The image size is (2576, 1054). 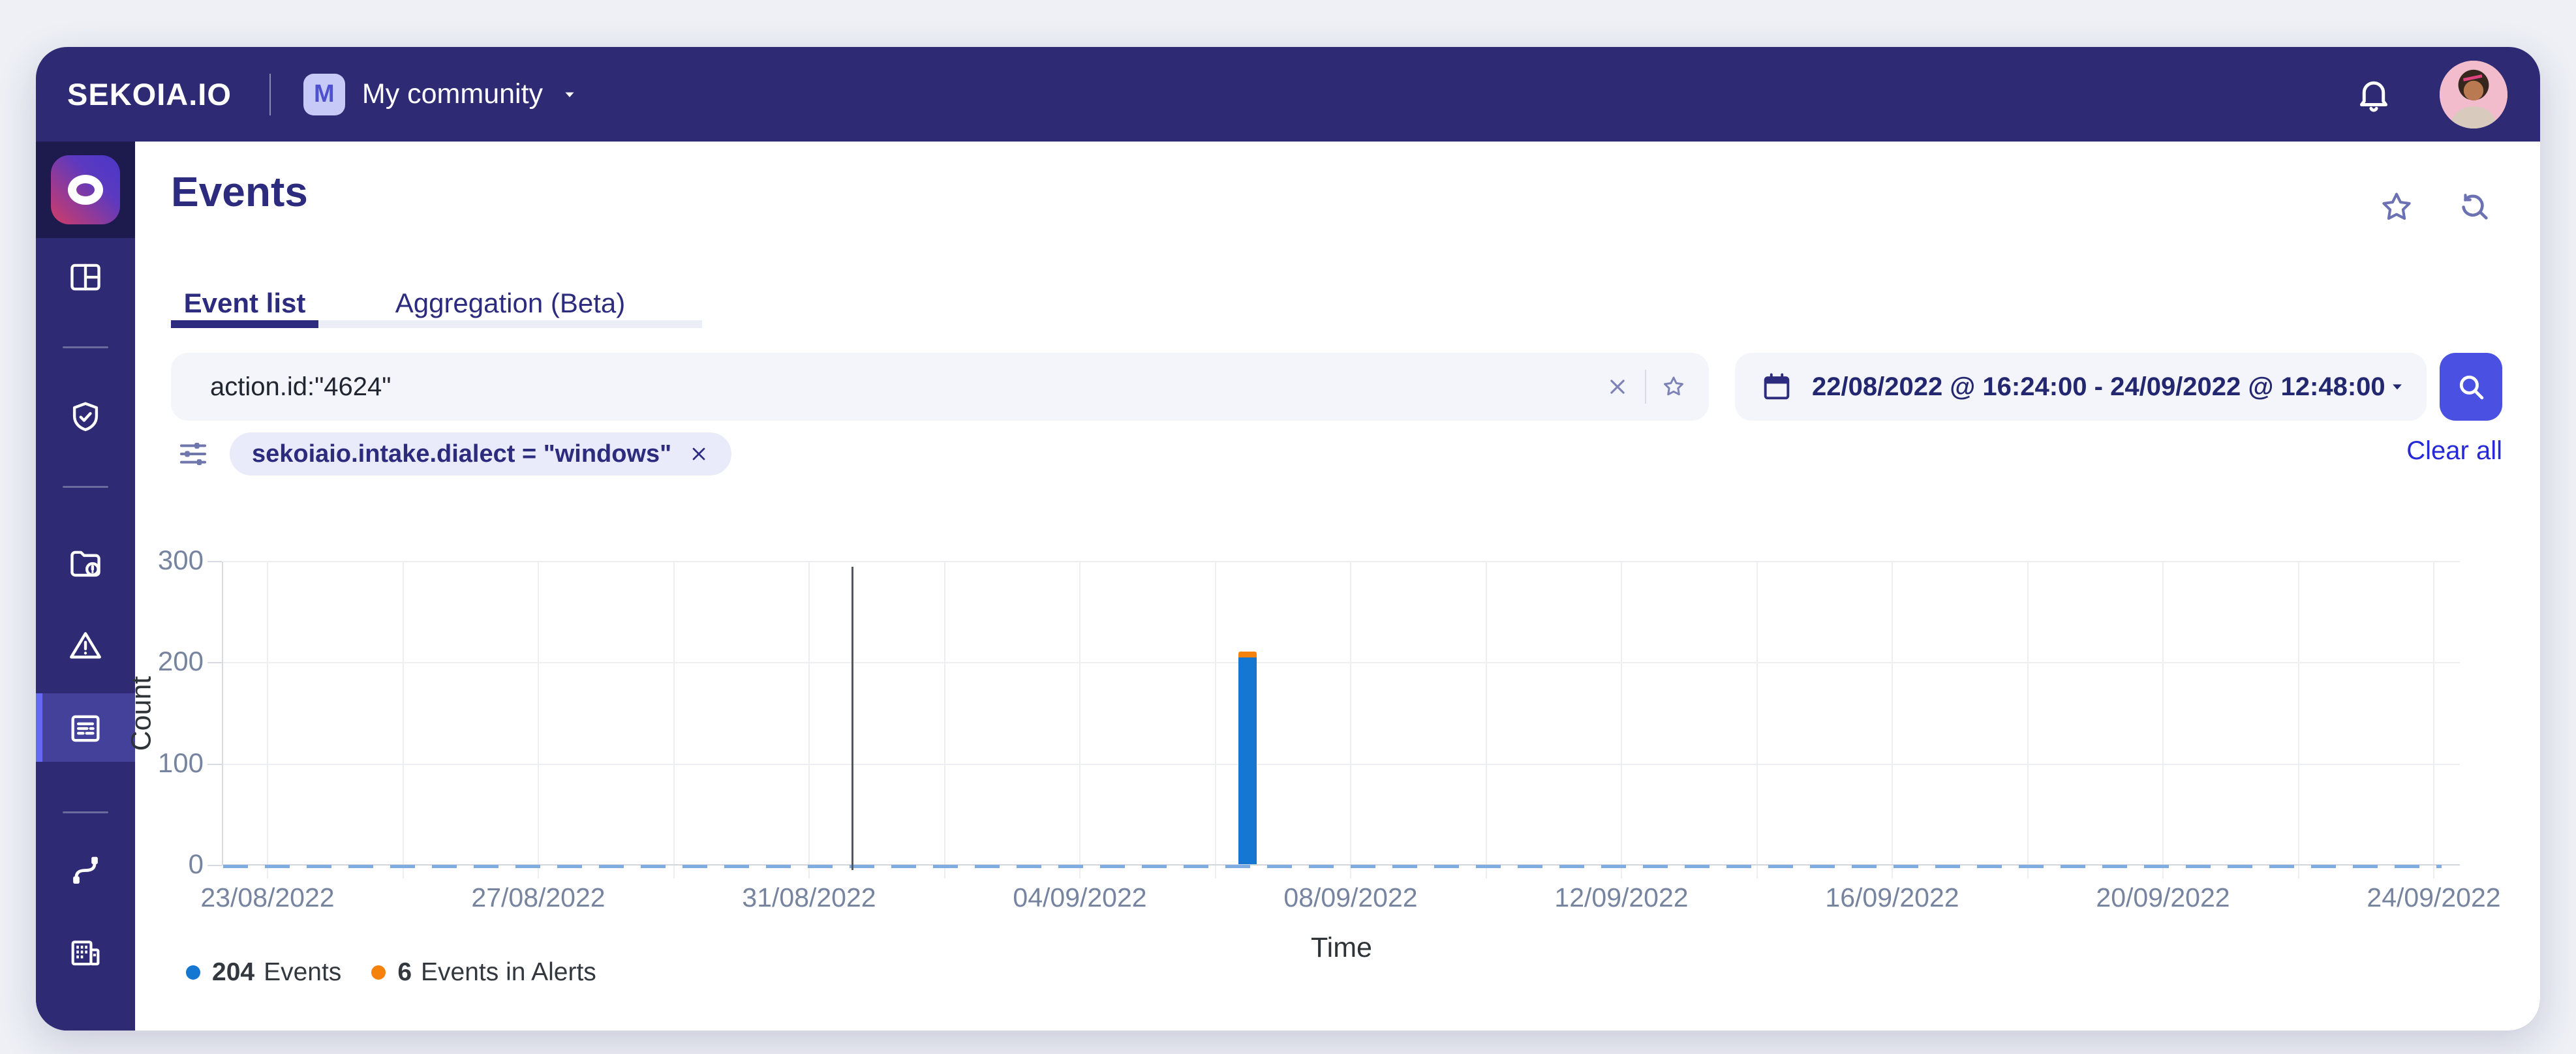 I want to click on shield-check-icon, so click(x=86, y=417).